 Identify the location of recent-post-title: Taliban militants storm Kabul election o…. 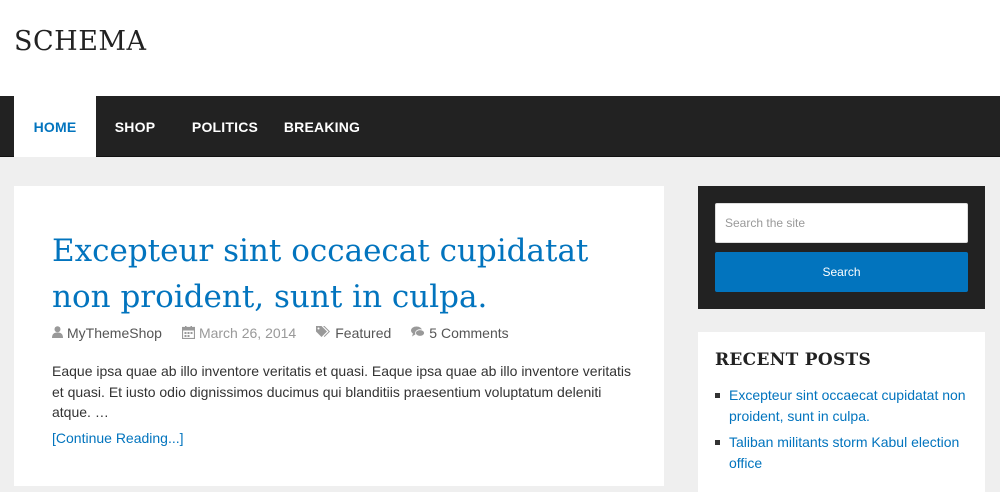
(844, 452).